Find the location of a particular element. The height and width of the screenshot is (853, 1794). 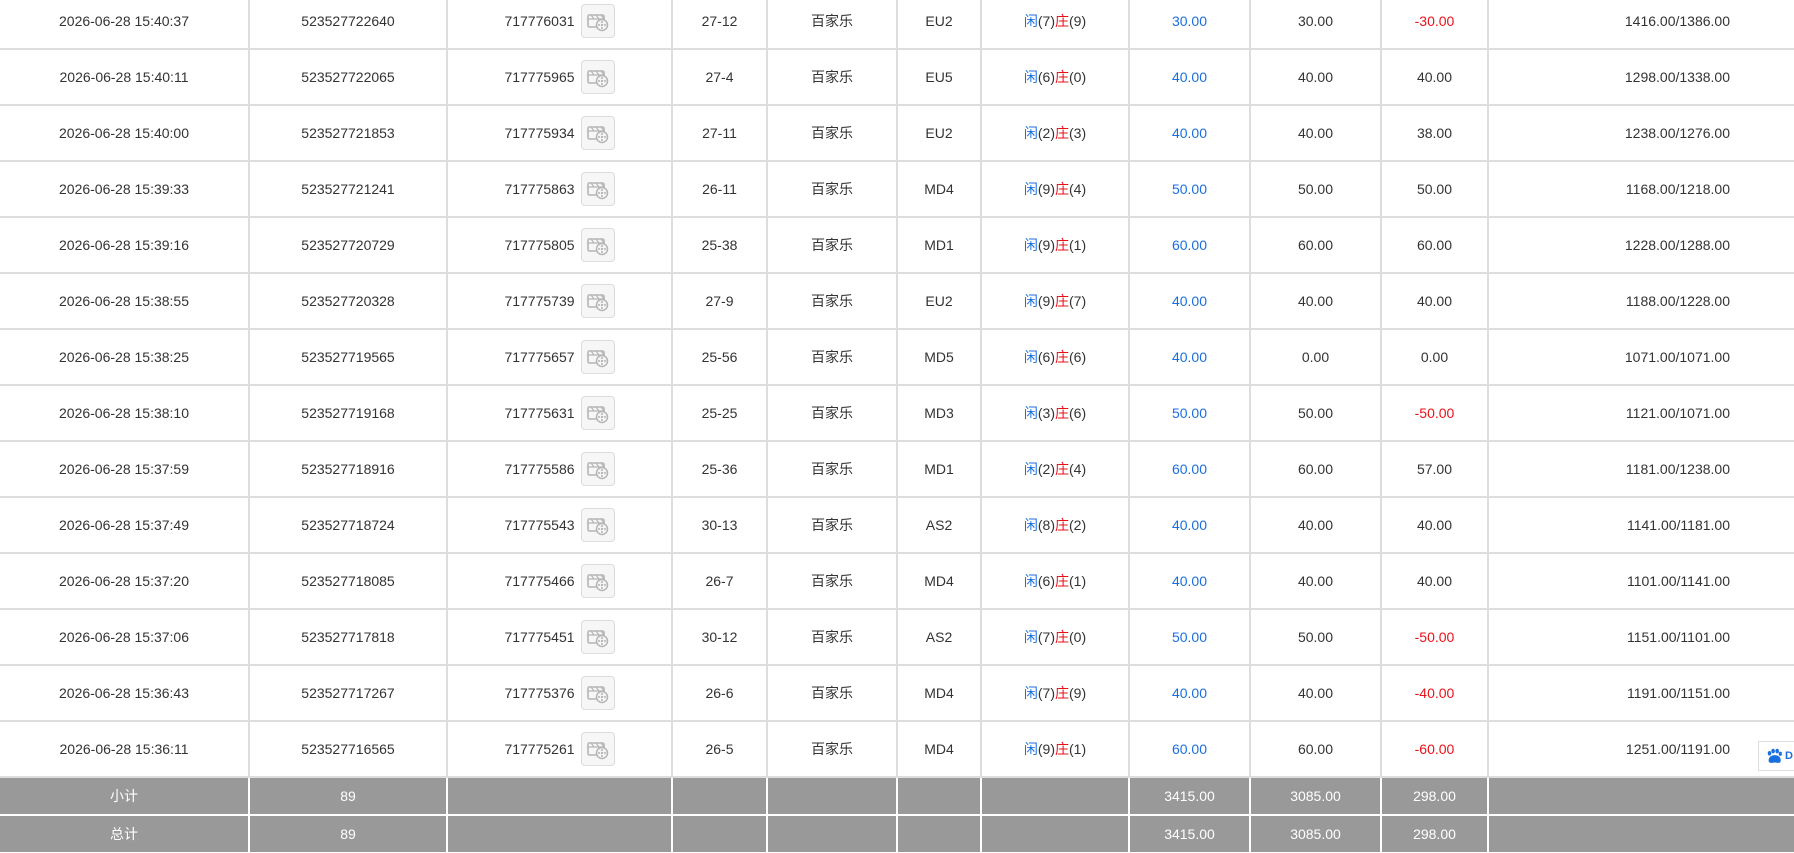

banker-value: (7) is located at coordinates (1078, 301).